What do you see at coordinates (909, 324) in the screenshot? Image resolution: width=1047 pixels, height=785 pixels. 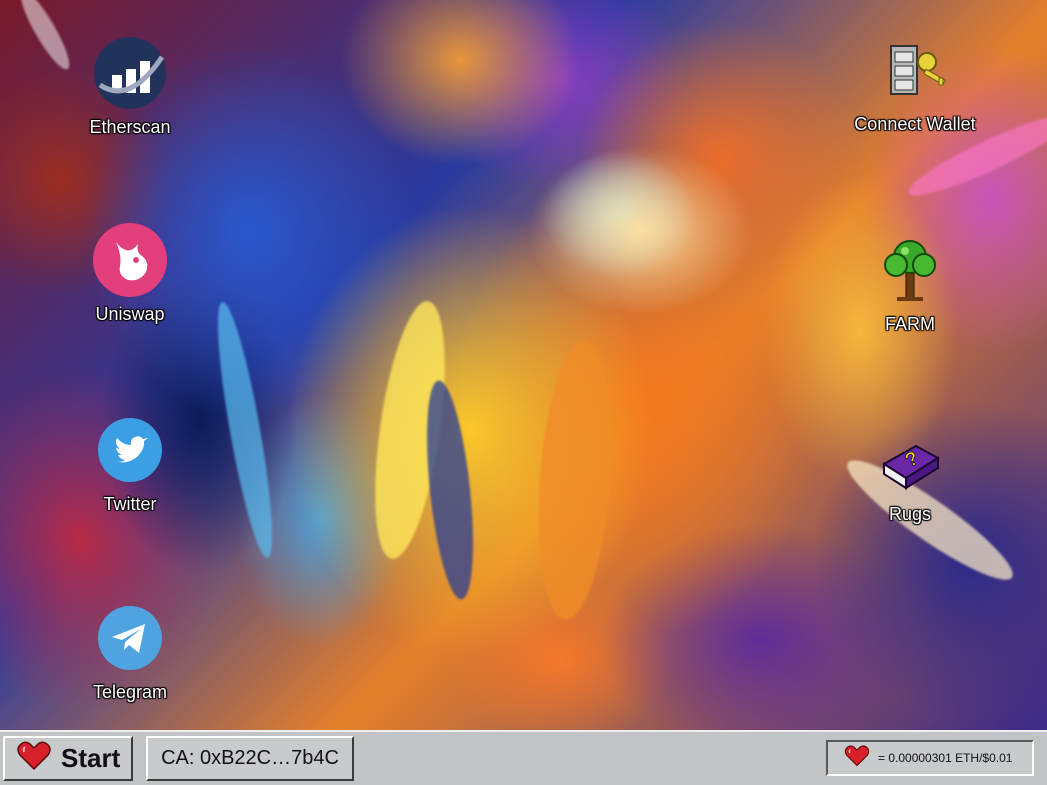 I see `farm-label: FARM` at bounding box center [909, 324].